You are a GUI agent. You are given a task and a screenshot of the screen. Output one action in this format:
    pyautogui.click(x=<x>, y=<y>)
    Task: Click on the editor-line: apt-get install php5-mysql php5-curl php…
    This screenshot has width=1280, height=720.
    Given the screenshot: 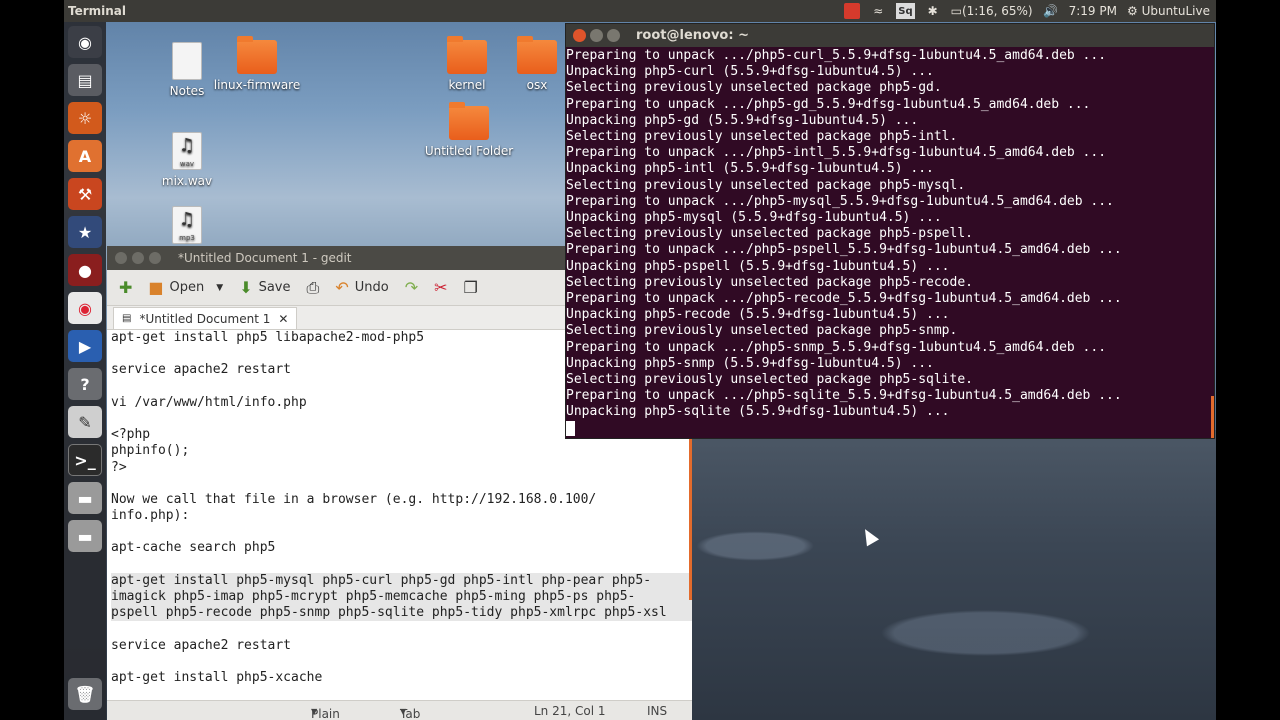 What is the action you would take?
    pyautogui.click(x=401, y=580)
    